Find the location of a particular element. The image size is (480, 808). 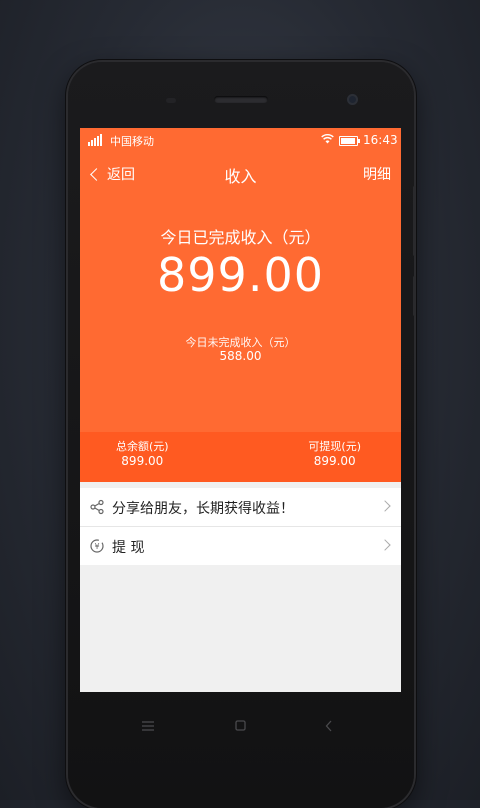

status-bar: 中国移动 16:43 is located at coordinates (240, 140).